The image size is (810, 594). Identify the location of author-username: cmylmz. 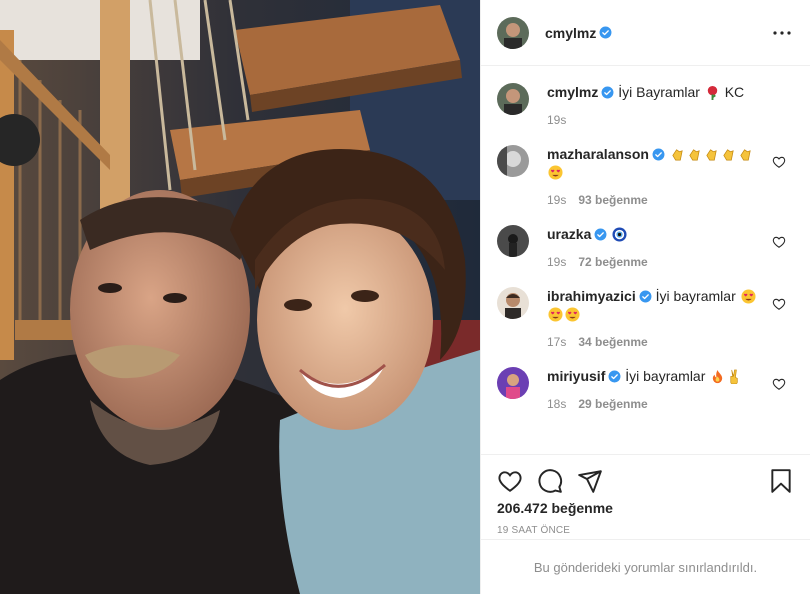
(570, 33).